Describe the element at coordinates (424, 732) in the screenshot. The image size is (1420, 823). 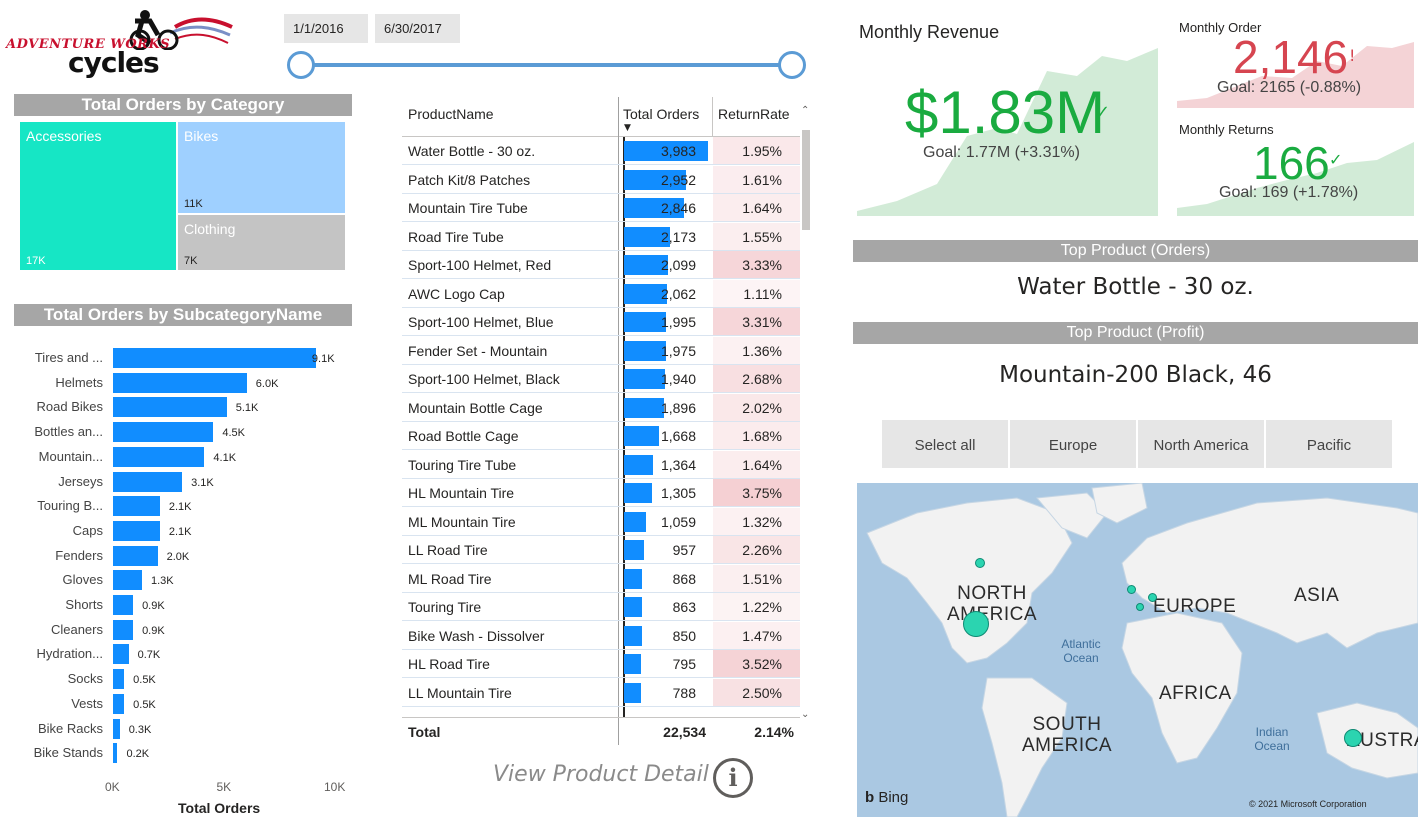
I see `total-label: Total` at that location.